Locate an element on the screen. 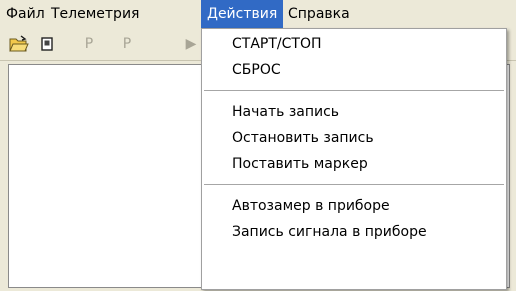 The width and height of the screenshot is (516, 291). menu-bar: Файл Телеметрия Действия Справка is located at coordinates (258, 14).